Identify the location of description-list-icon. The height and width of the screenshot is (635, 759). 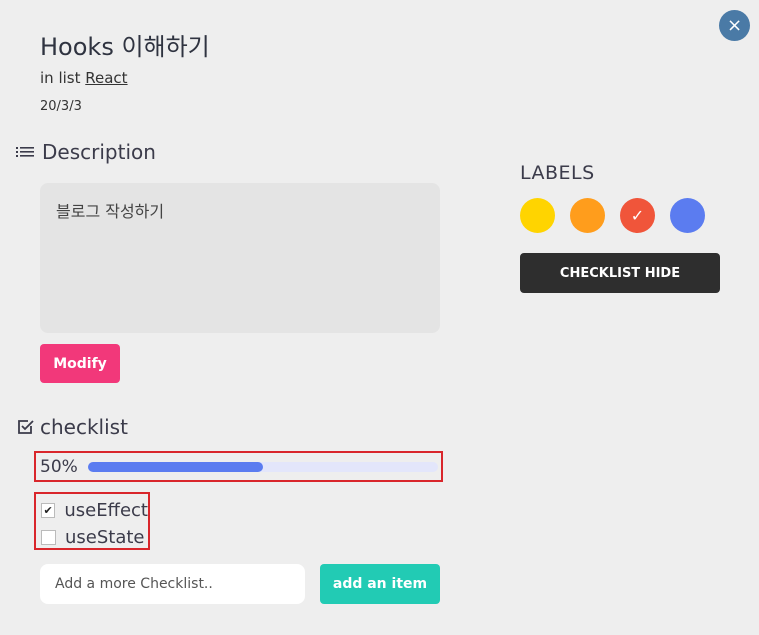
(25, 152).